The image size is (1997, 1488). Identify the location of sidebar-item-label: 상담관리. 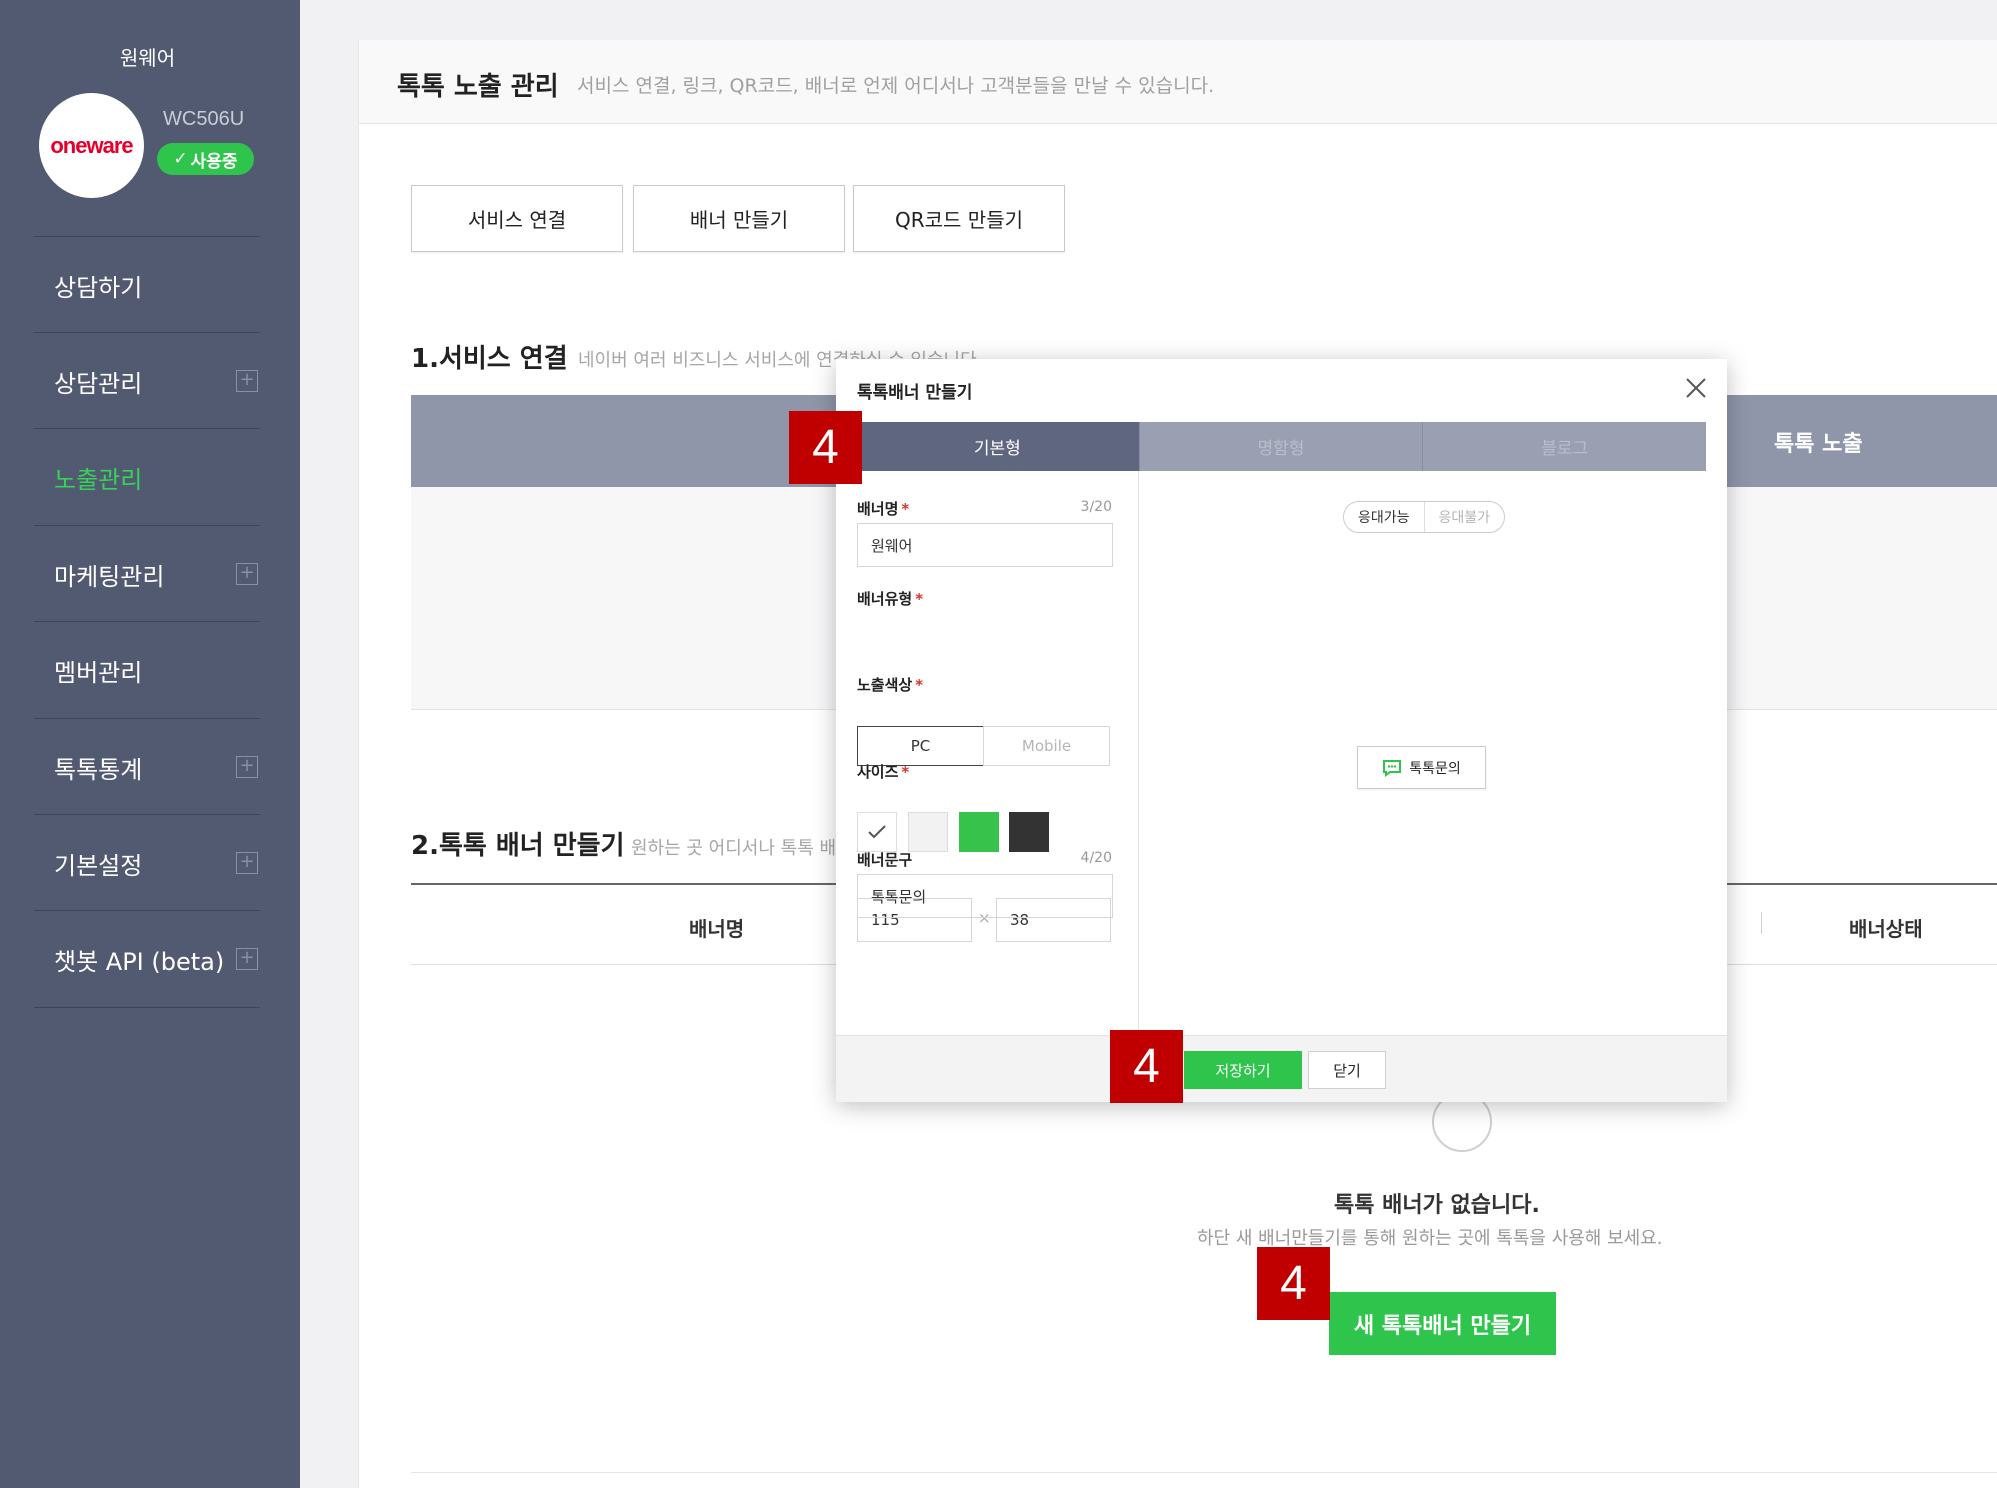
(98, 383).